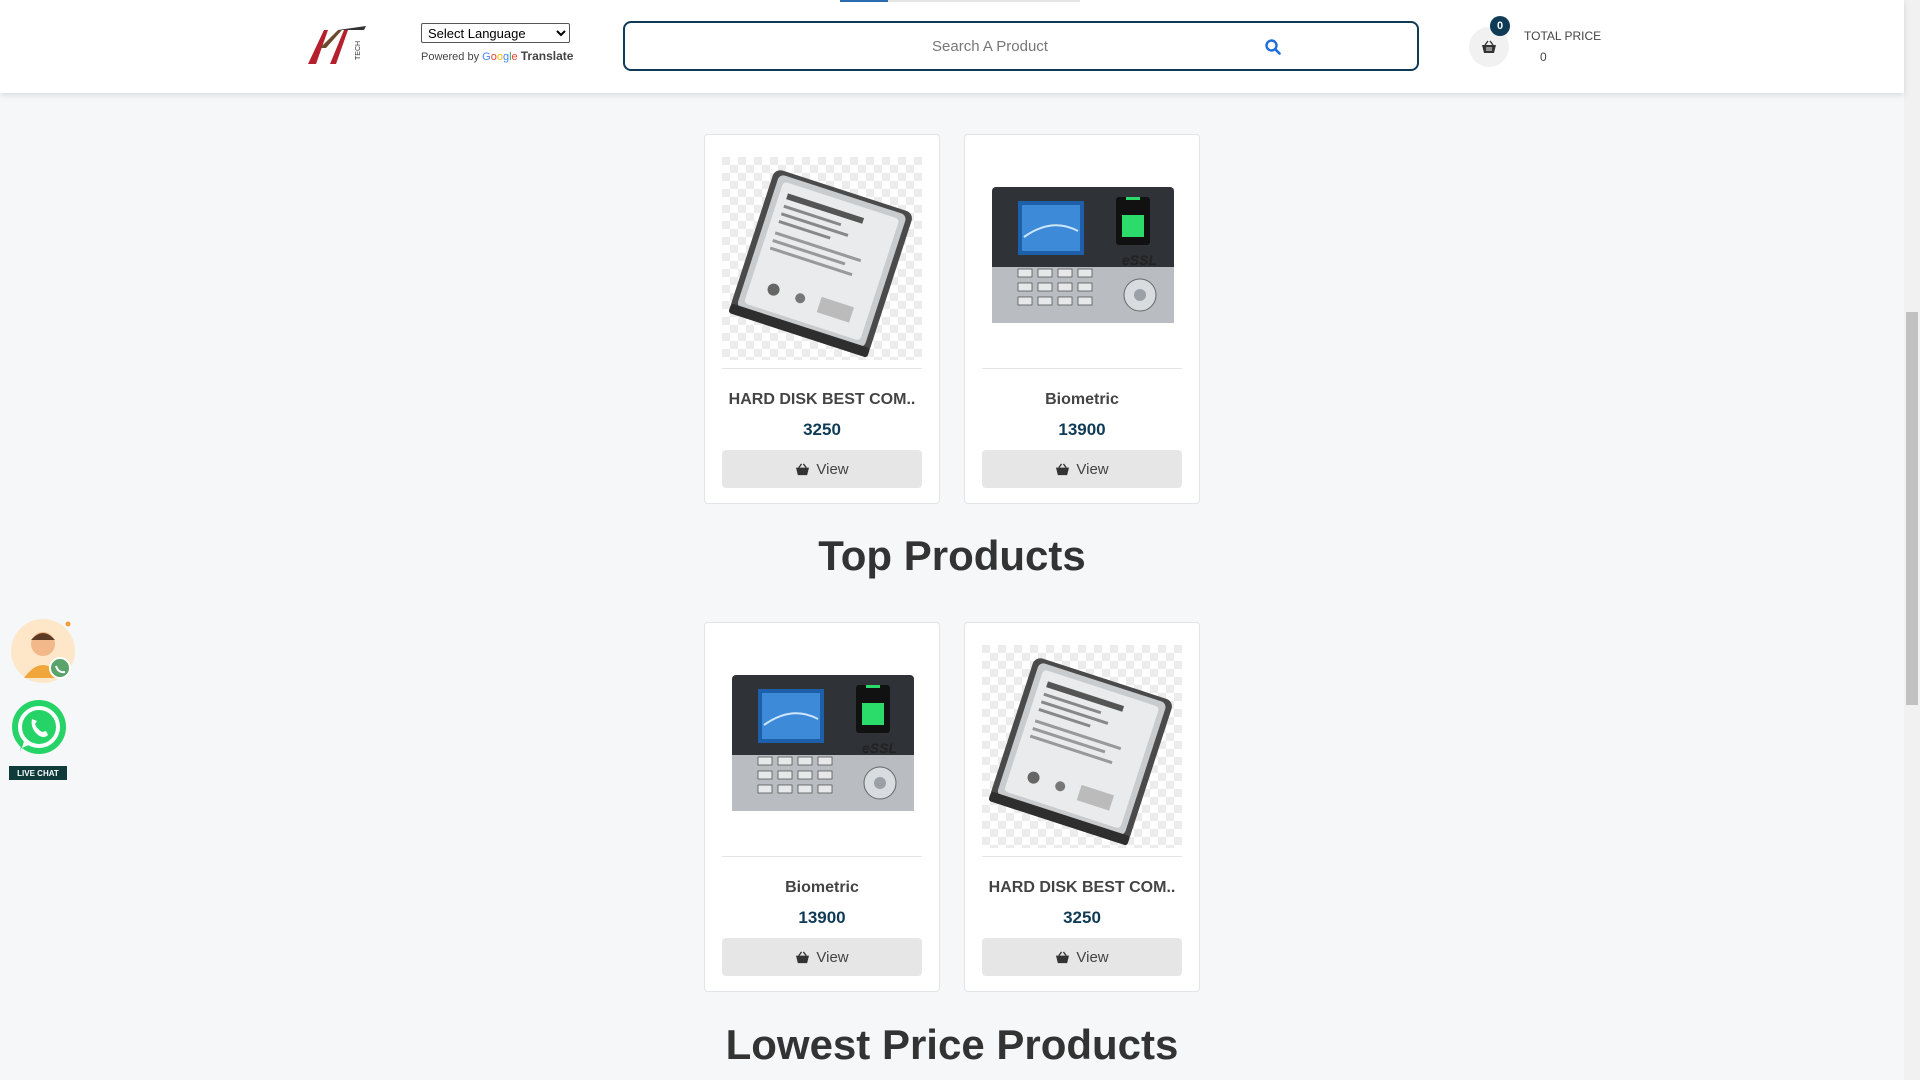 The width and height of the screenshot is (1920, 1080). Describe the element at coordinates (960, 1) in the screenshot. I see `scroll-progress-indicator` at that location.